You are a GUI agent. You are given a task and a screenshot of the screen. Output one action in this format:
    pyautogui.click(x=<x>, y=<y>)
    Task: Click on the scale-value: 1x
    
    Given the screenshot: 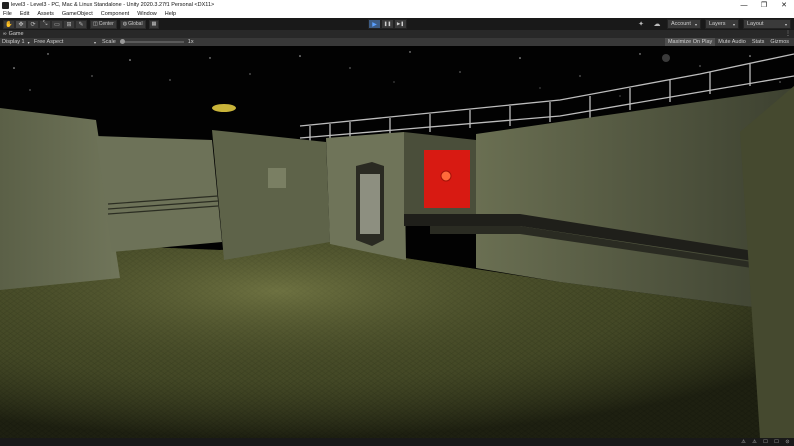 What is the action you would take?
    pyautogui.click(x=190, y=42)
    